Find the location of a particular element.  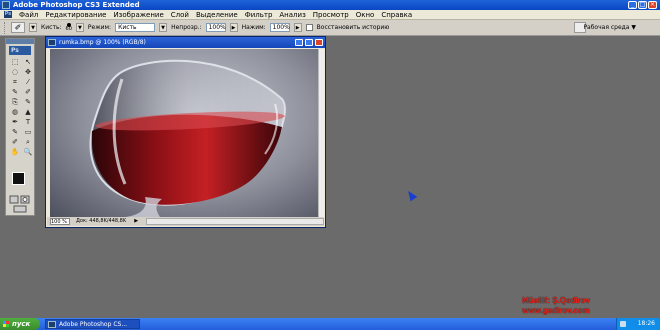

pen-tool-icon: ✎ is located at coordinates (15, 132).